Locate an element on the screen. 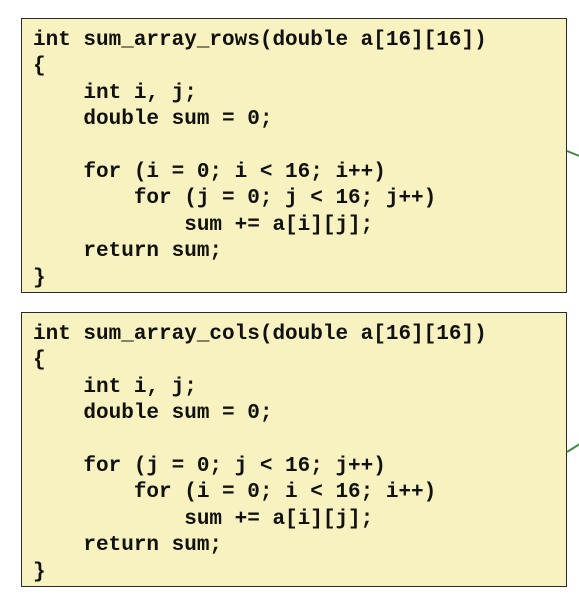 The image size is (579, 607). connector-line-bottom is located at coordinates (572, 447).